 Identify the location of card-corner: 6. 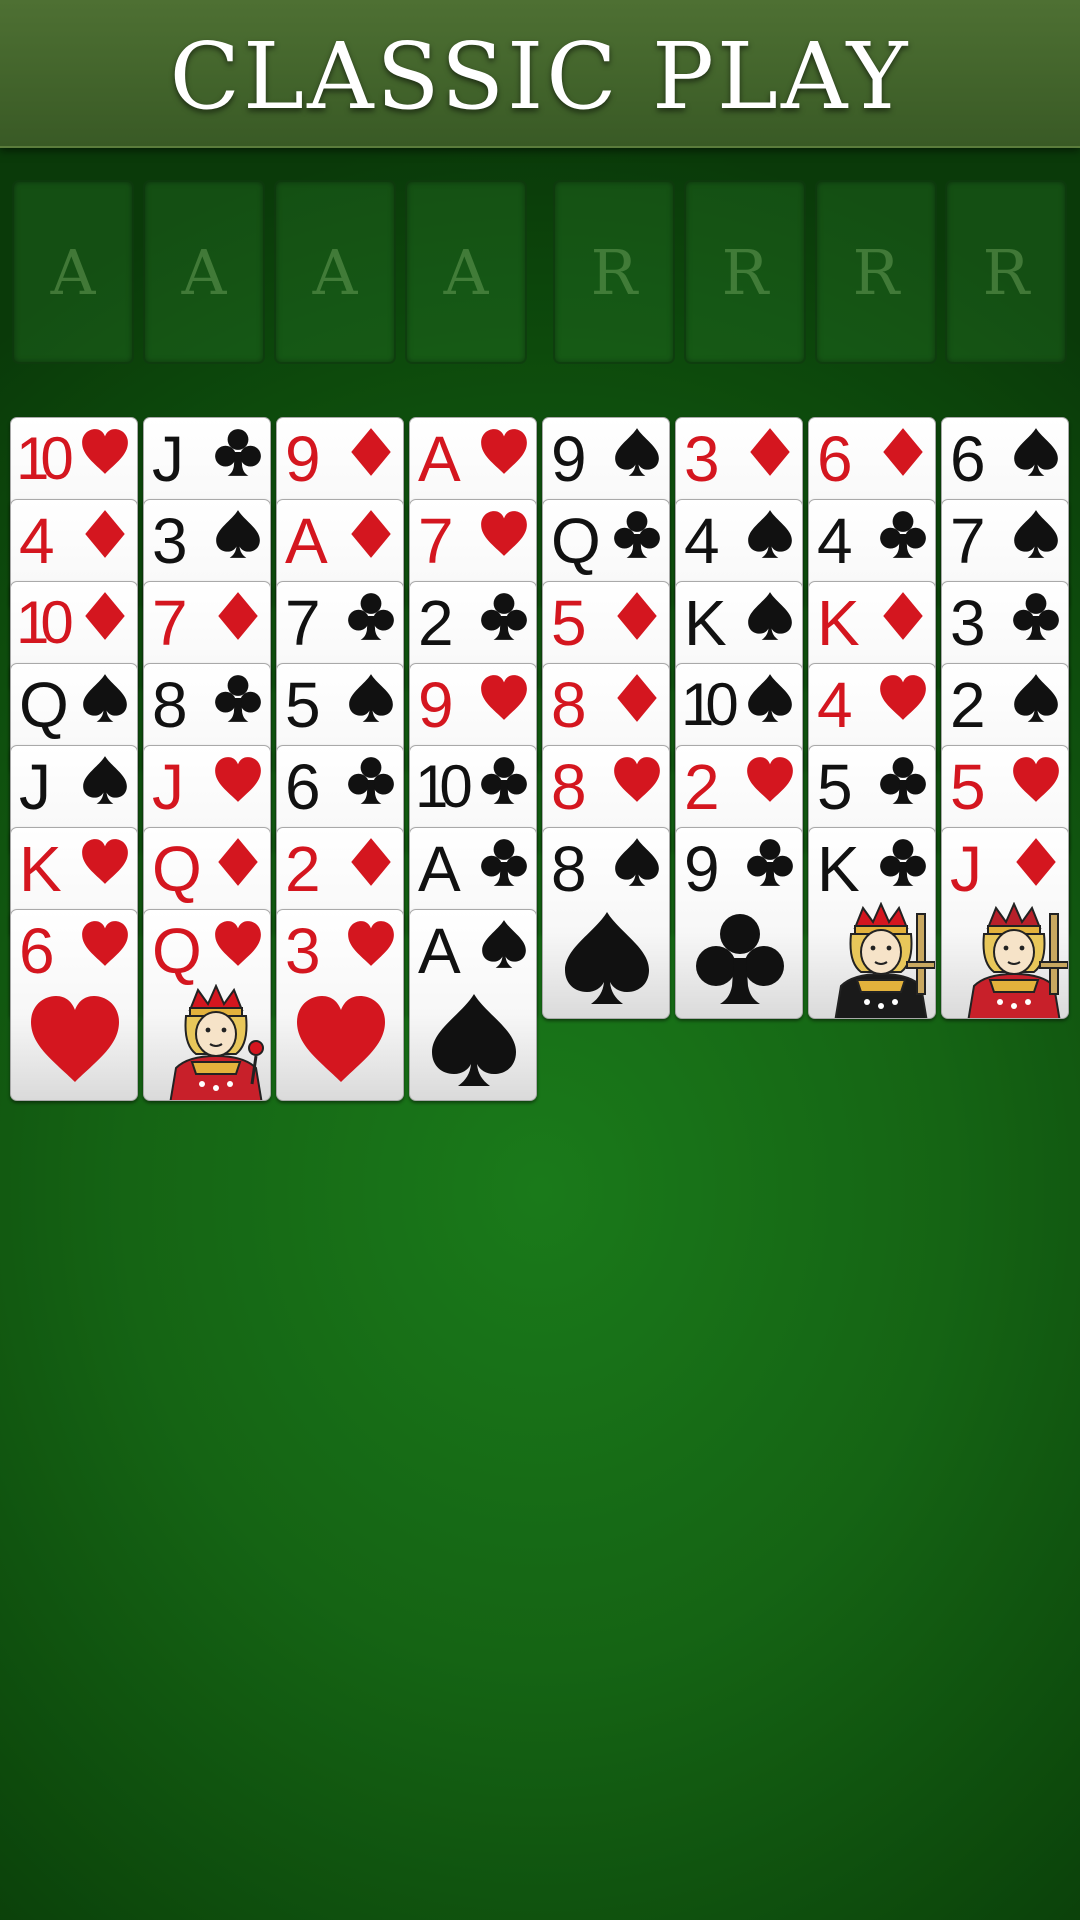
(1005, 458).